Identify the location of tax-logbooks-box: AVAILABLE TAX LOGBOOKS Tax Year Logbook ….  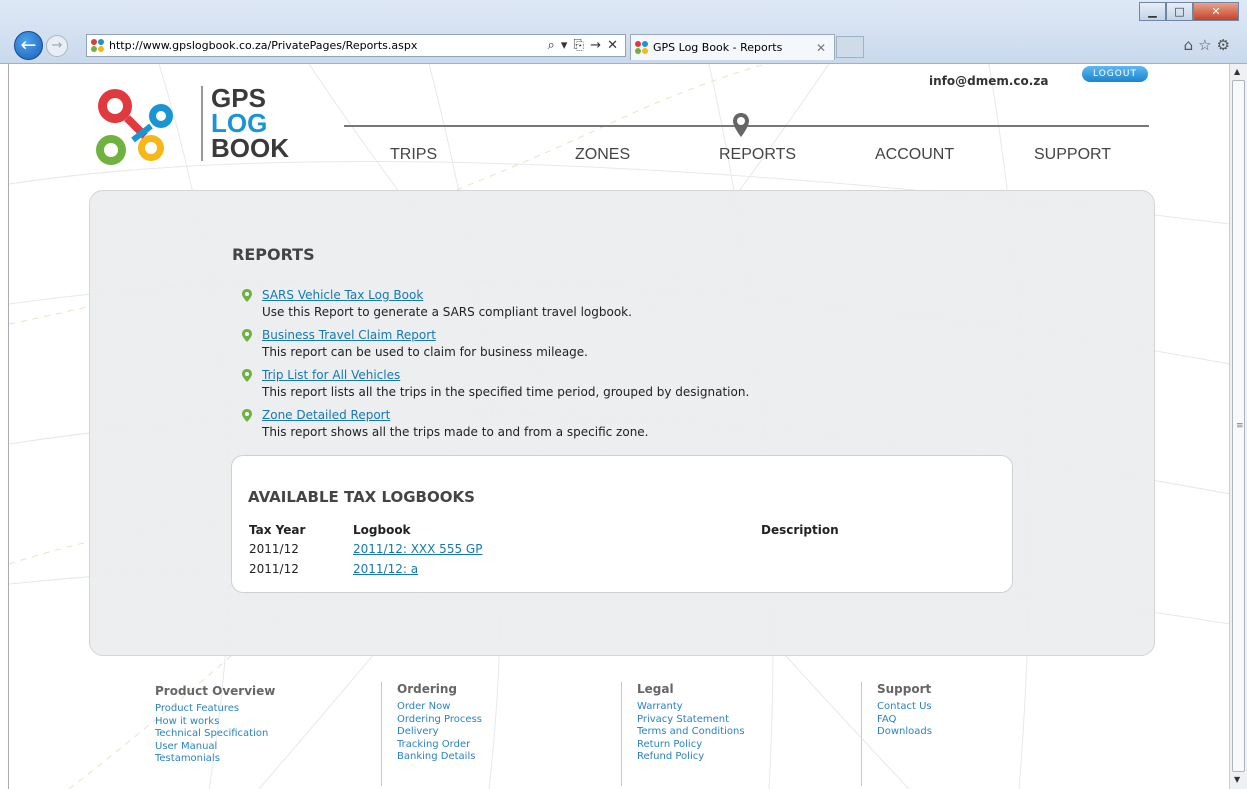
(622, 524).